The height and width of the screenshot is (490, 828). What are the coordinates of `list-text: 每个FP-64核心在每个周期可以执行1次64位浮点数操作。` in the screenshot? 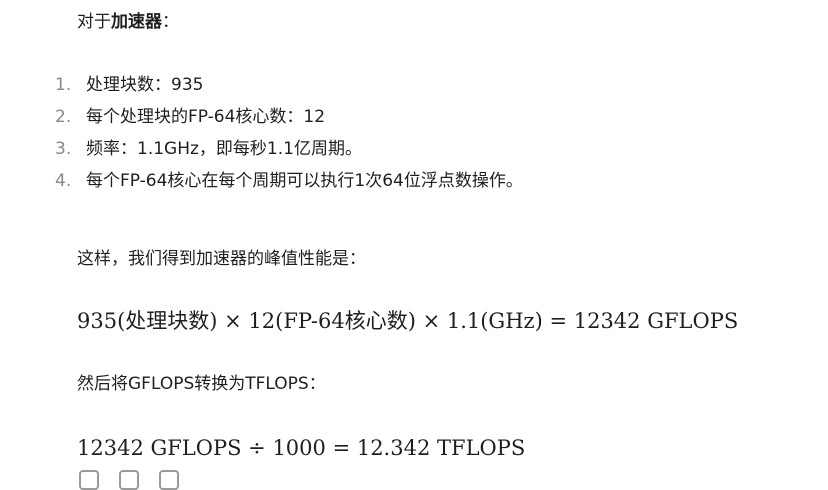 It's located at (304, 181).